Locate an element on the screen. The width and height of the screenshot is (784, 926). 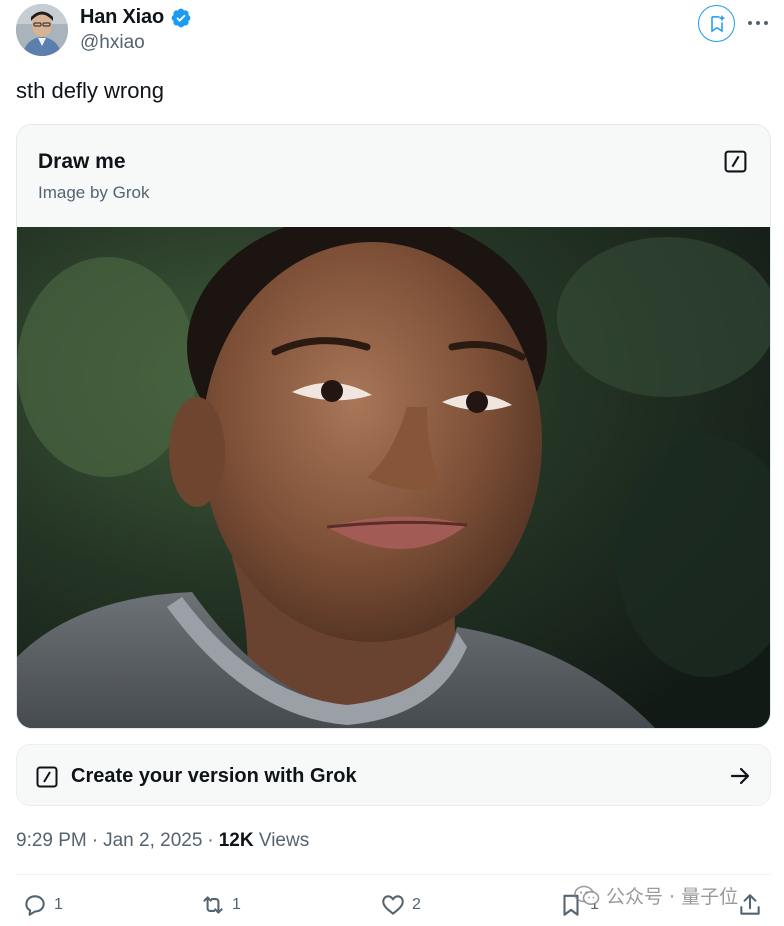
share-upload-icon is located at coordinates (750, 904).